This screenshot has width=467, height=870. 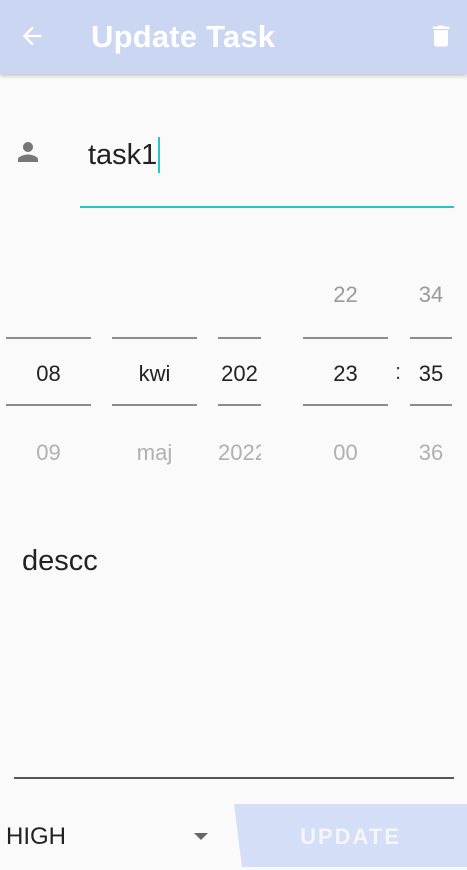 I want to click on day-picker: 08 09, so click(x=48, y=375).